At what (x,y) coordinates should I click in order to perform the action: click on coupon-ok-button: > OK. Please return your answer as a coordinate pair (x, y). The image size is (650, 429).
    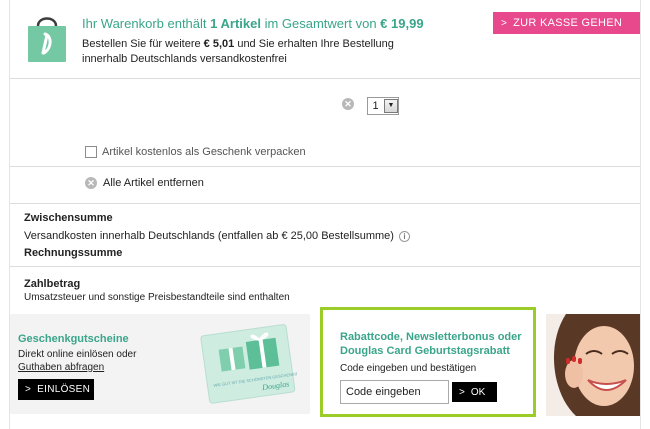
    Looking at the image, I should click on (474, 392).